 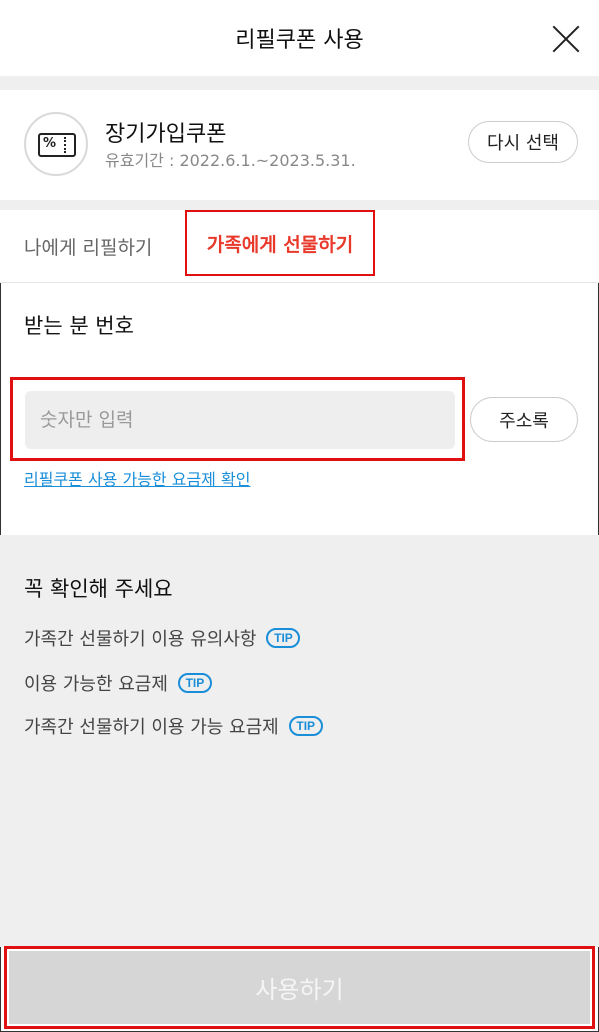 I want to click on notice-item: 가족간 선물하기 이용 가능 요금제 TIP, so click(x=173, y=726).